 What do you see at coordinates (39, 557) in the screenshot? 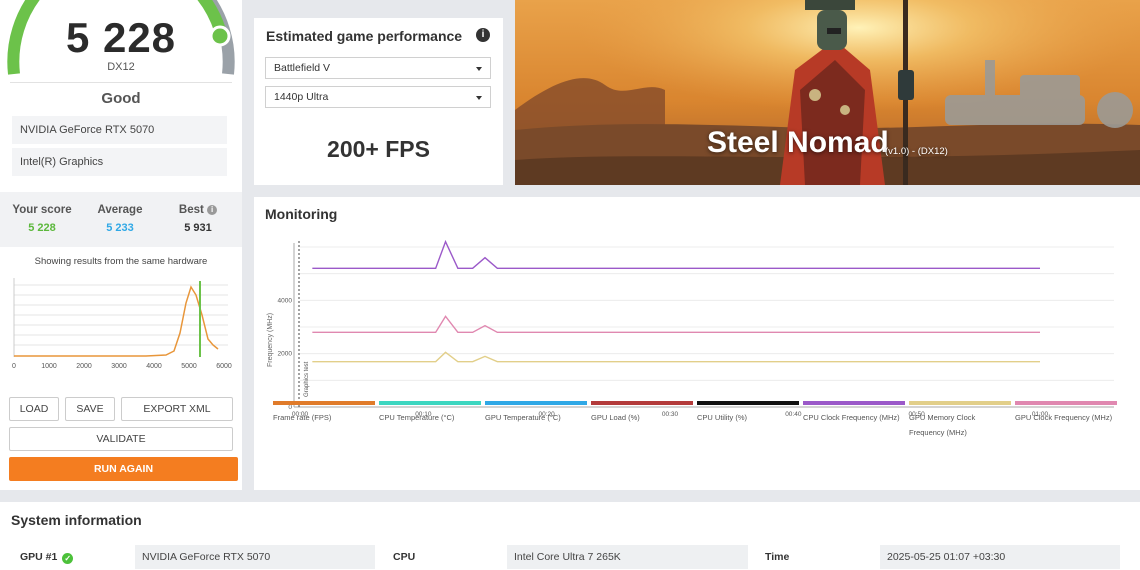
I see `gpu-label-text: GPU #1` at bounding box center [39, 557].